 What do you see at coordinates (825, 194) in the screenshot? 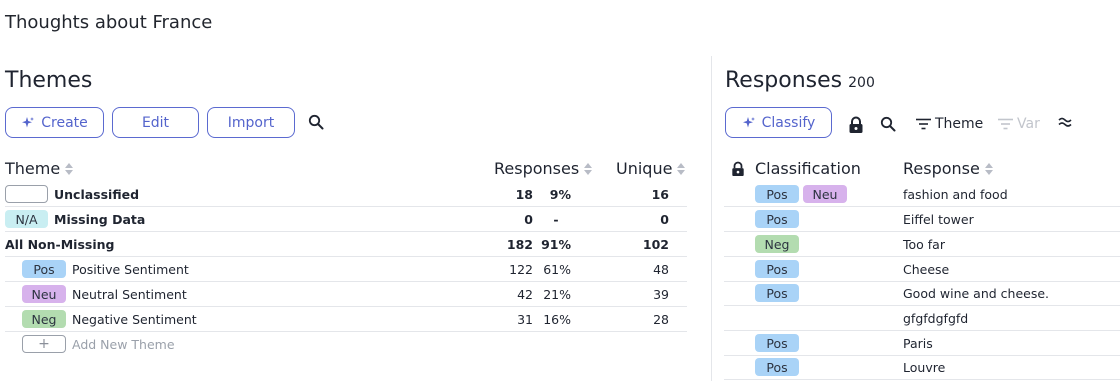
I see `tag-neu: Neu` at bounding box center [825, 194].